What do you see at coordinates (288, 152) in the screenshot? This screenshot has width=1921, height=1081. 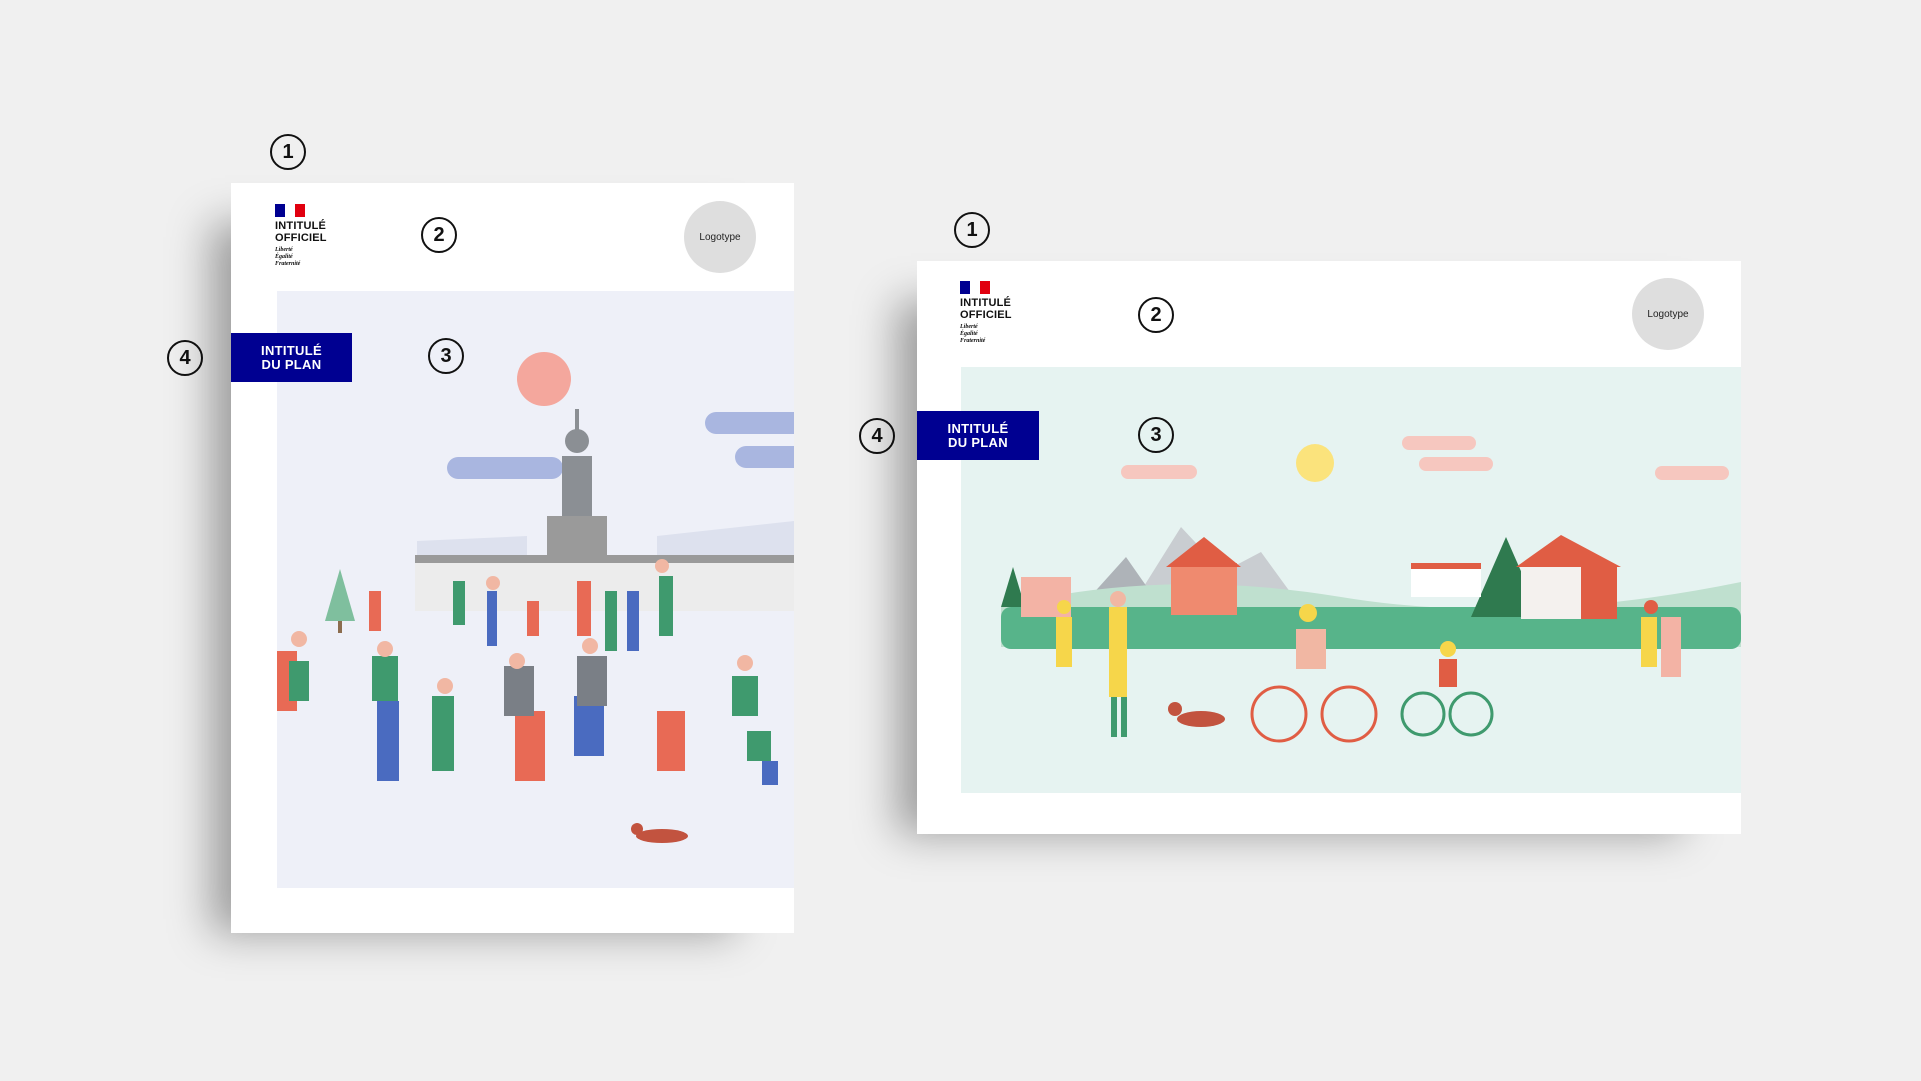 I see `marker-1-left: 1` at bounding box center [288, 152].